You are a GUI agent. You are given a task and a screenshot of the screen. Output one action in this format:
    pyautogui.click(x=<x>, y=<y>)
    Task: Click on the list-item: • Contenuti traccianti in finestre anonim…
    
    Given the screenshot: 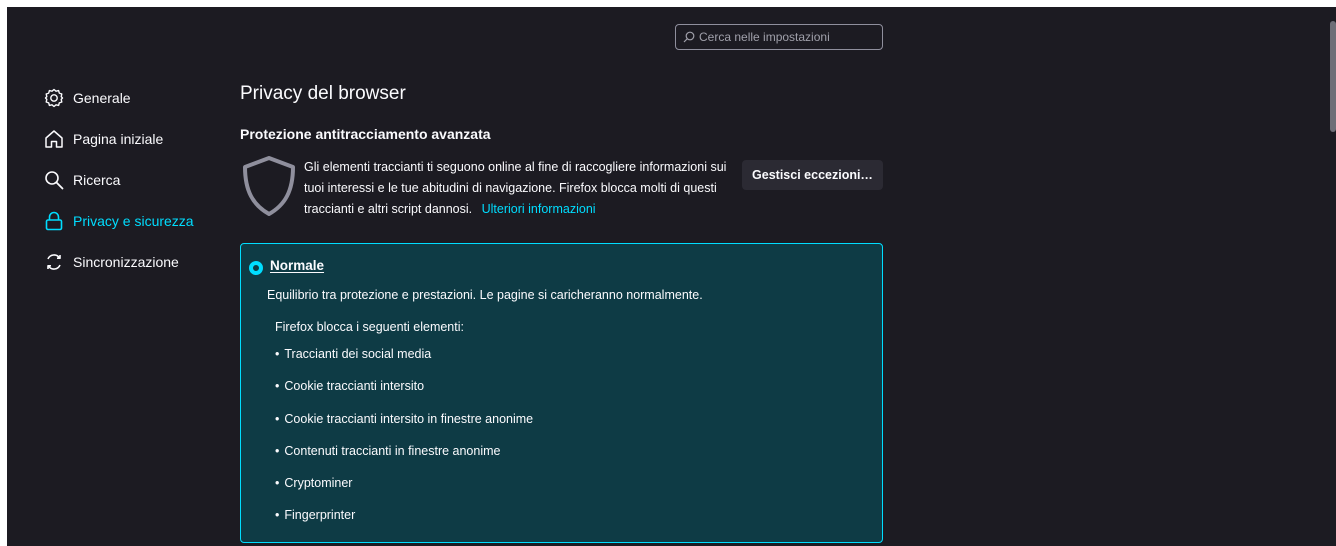 What is the action you would take?
    pyautogui.click(x=404, y=460)
    